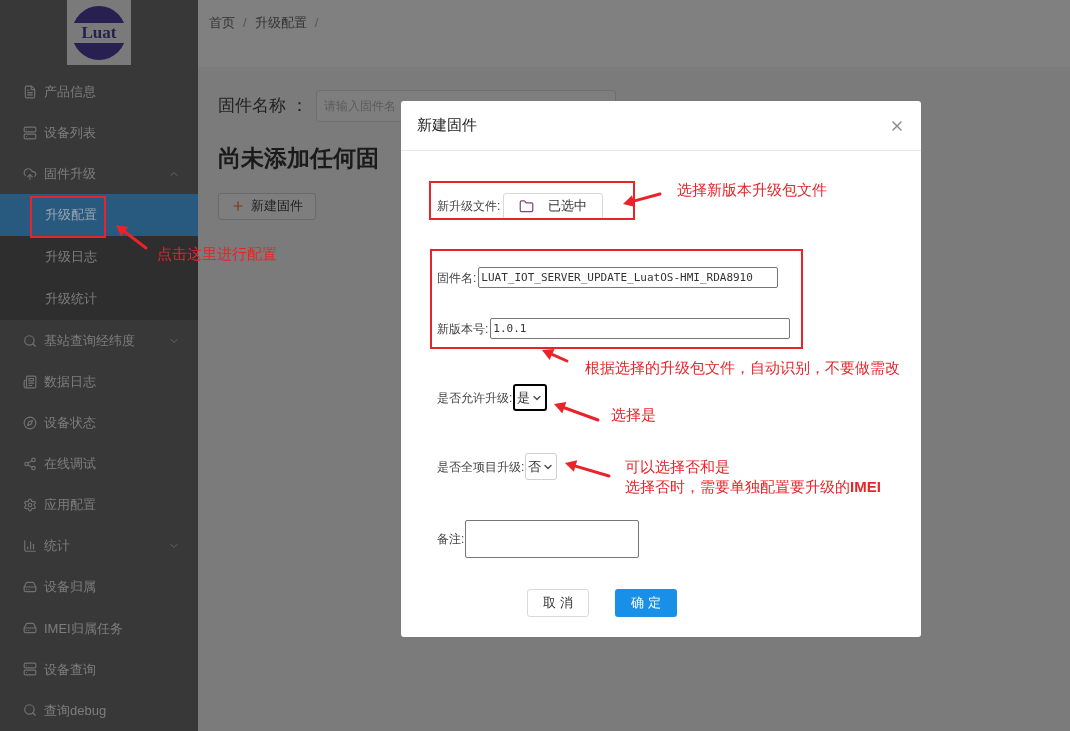  What do you see at coordinates (752, 190) in the screenshot?
I see `annotation-text: 选择新版本升级包文件` at bounding box center [752, 190].